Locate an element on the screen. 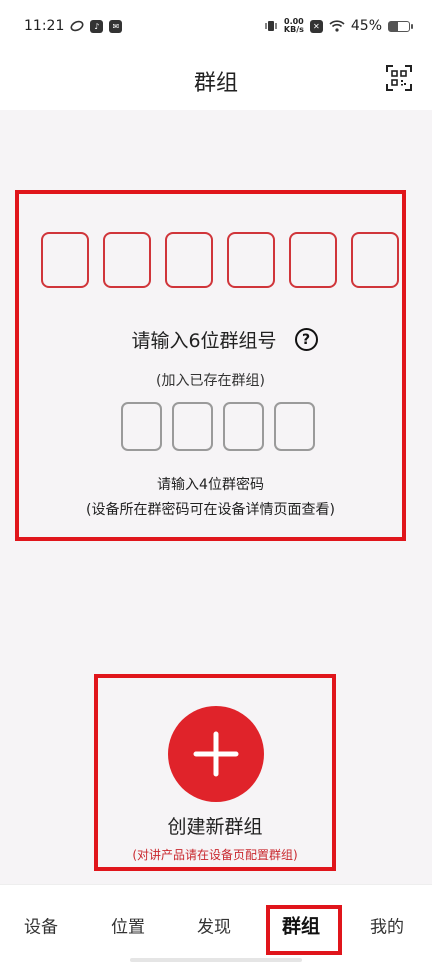 This screenshot has width=432, height=964. battery-icon is located at coordinates (400, 26).